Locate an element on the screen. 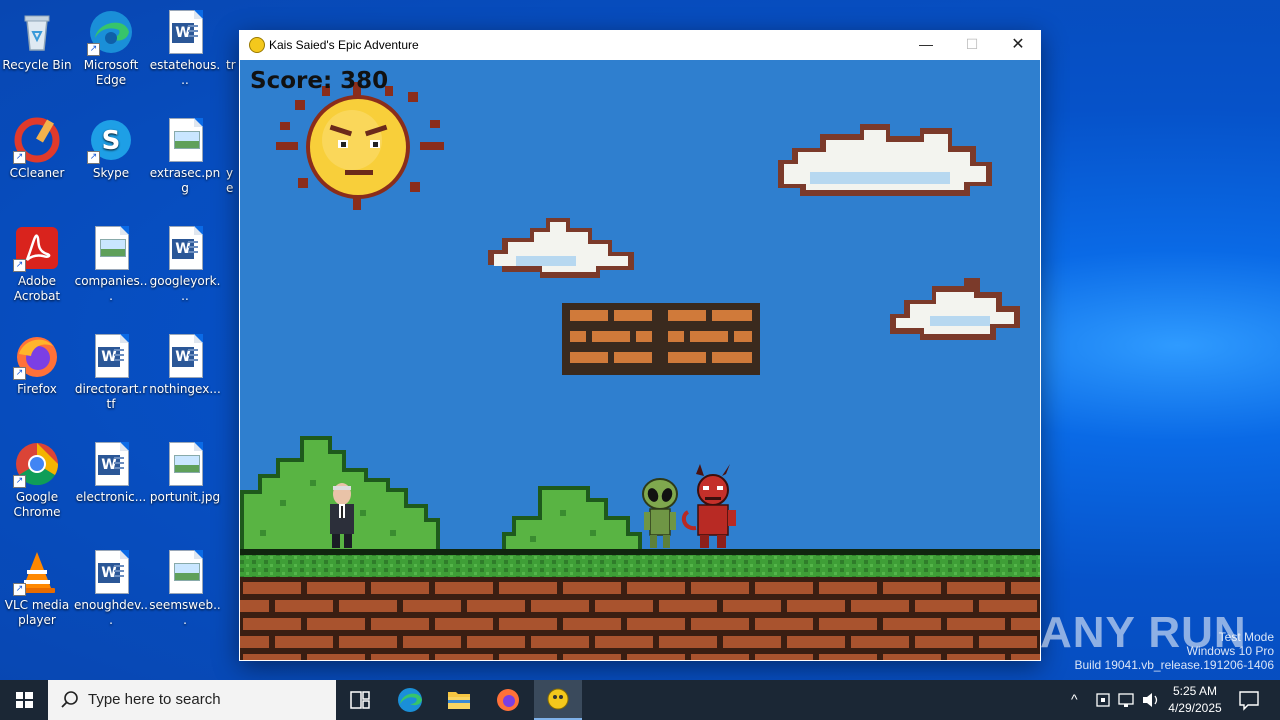 Image resolution: width=1280 pixels, height=720 pixels. bush-middle is located at coordinates (572, 517).